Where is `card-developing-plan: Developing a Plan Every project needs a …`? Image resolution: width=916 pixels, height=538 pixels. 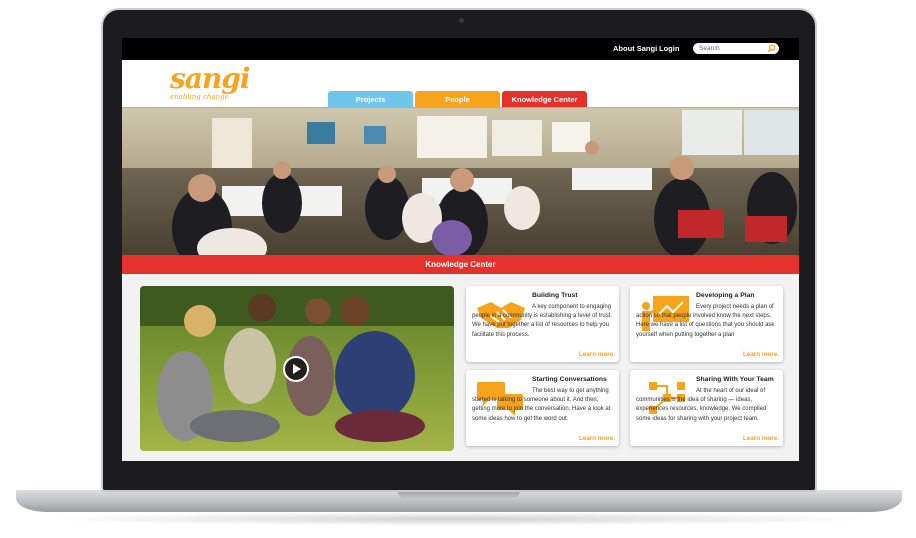 card-developing-plan: Developing a Plan Every project needs a … is located at coordinates (706, 324).